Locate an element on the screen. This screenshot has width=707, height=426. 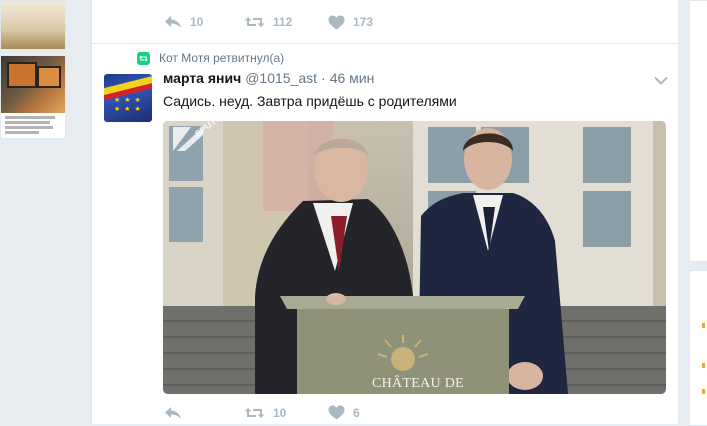
retweet-button: 10 is located at coordinates (286, 413).